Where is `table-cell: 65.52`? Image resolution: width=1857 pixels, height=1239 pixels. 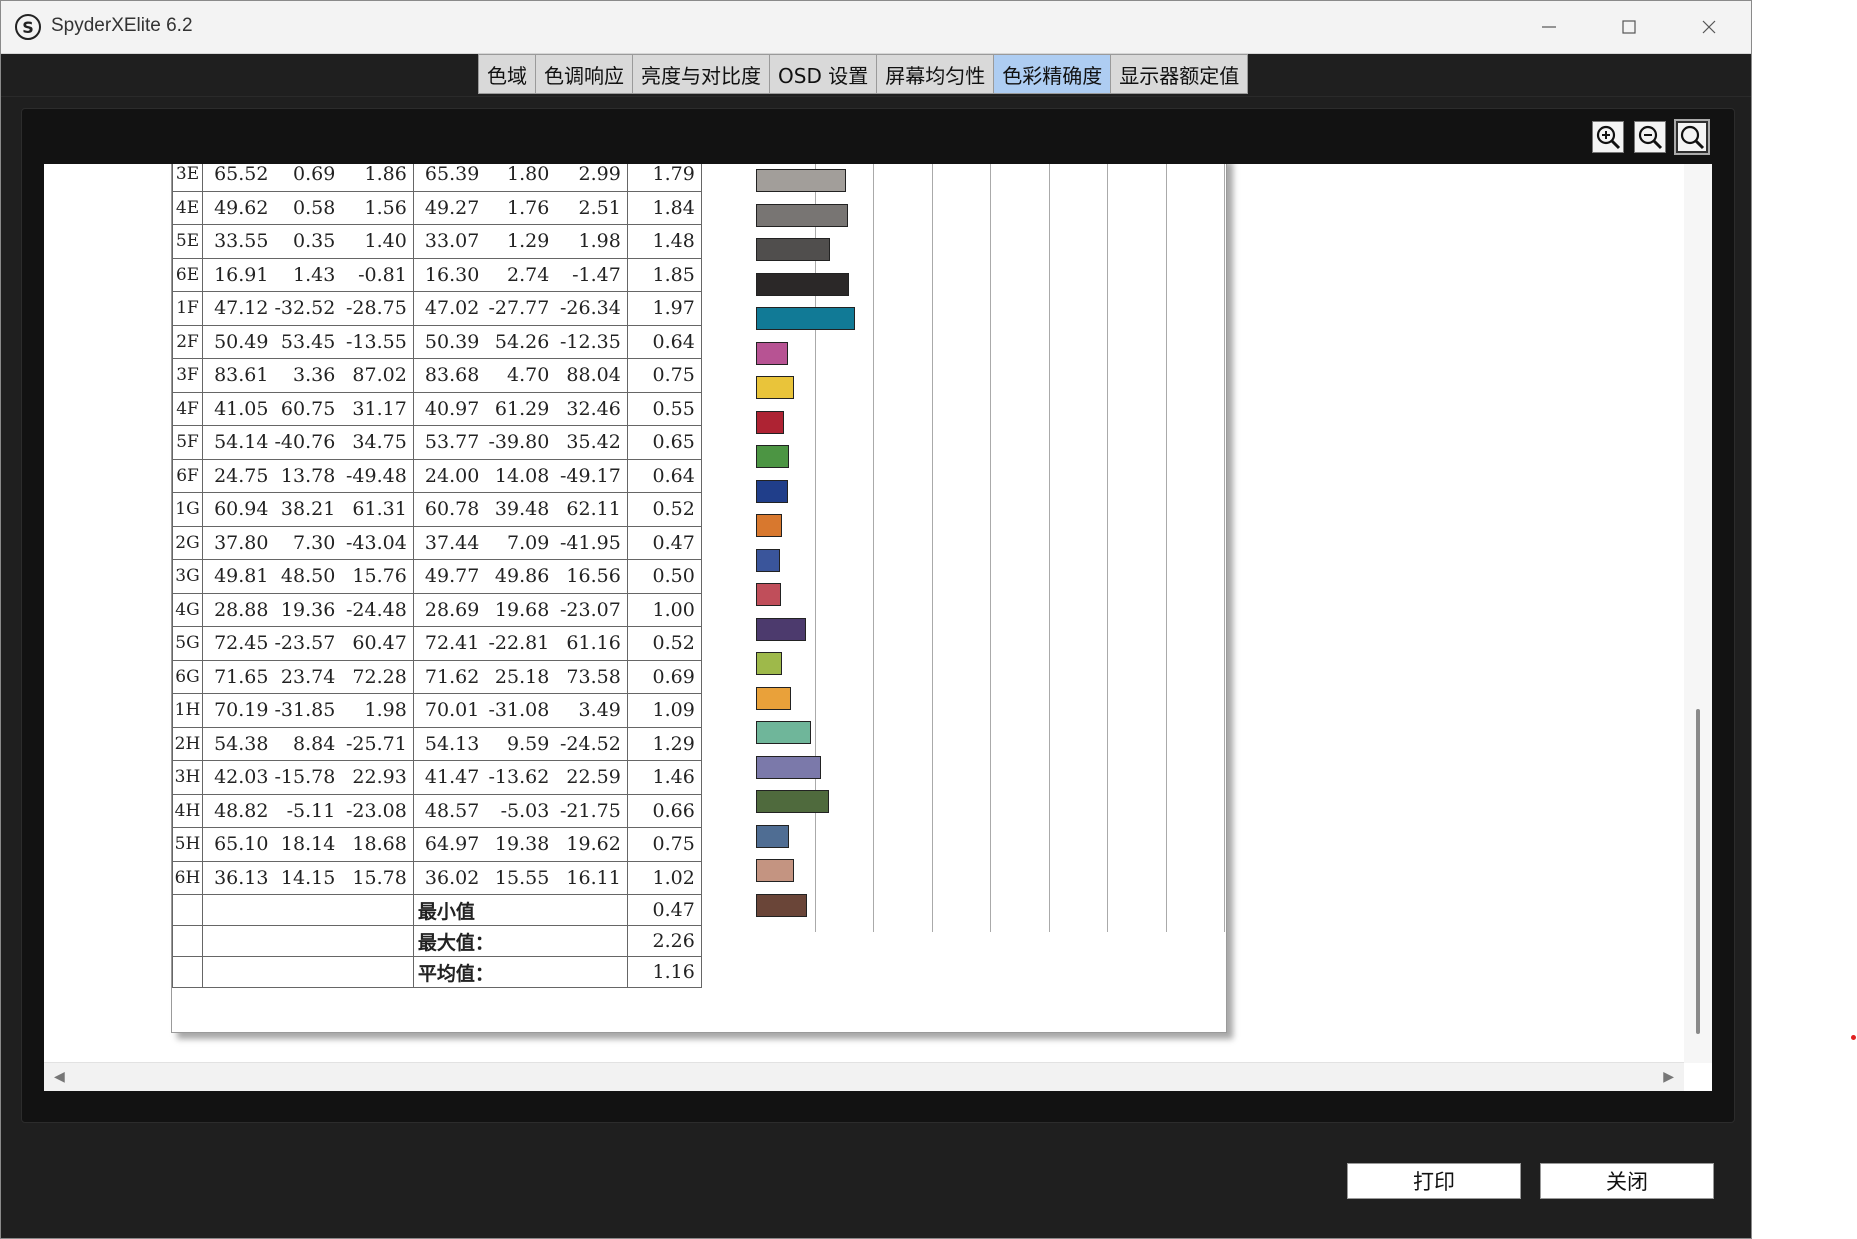 table-cell: 65.52 is located at coordinates (238, 178).